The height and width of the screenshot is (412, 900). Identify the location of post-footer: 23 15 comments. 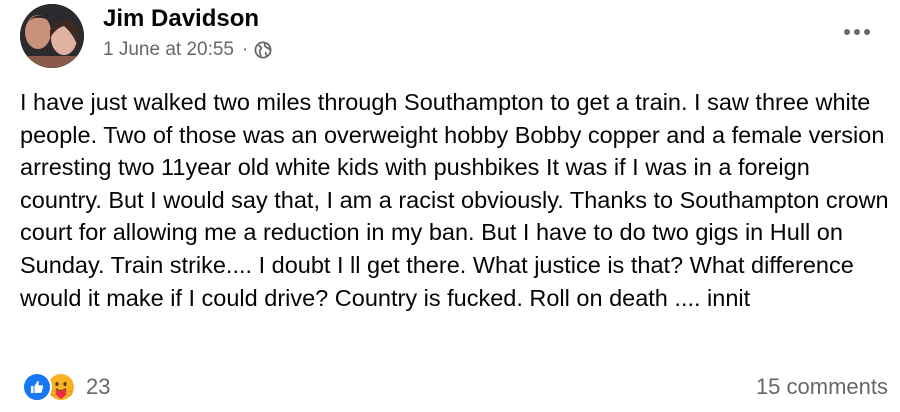
(455, 387).